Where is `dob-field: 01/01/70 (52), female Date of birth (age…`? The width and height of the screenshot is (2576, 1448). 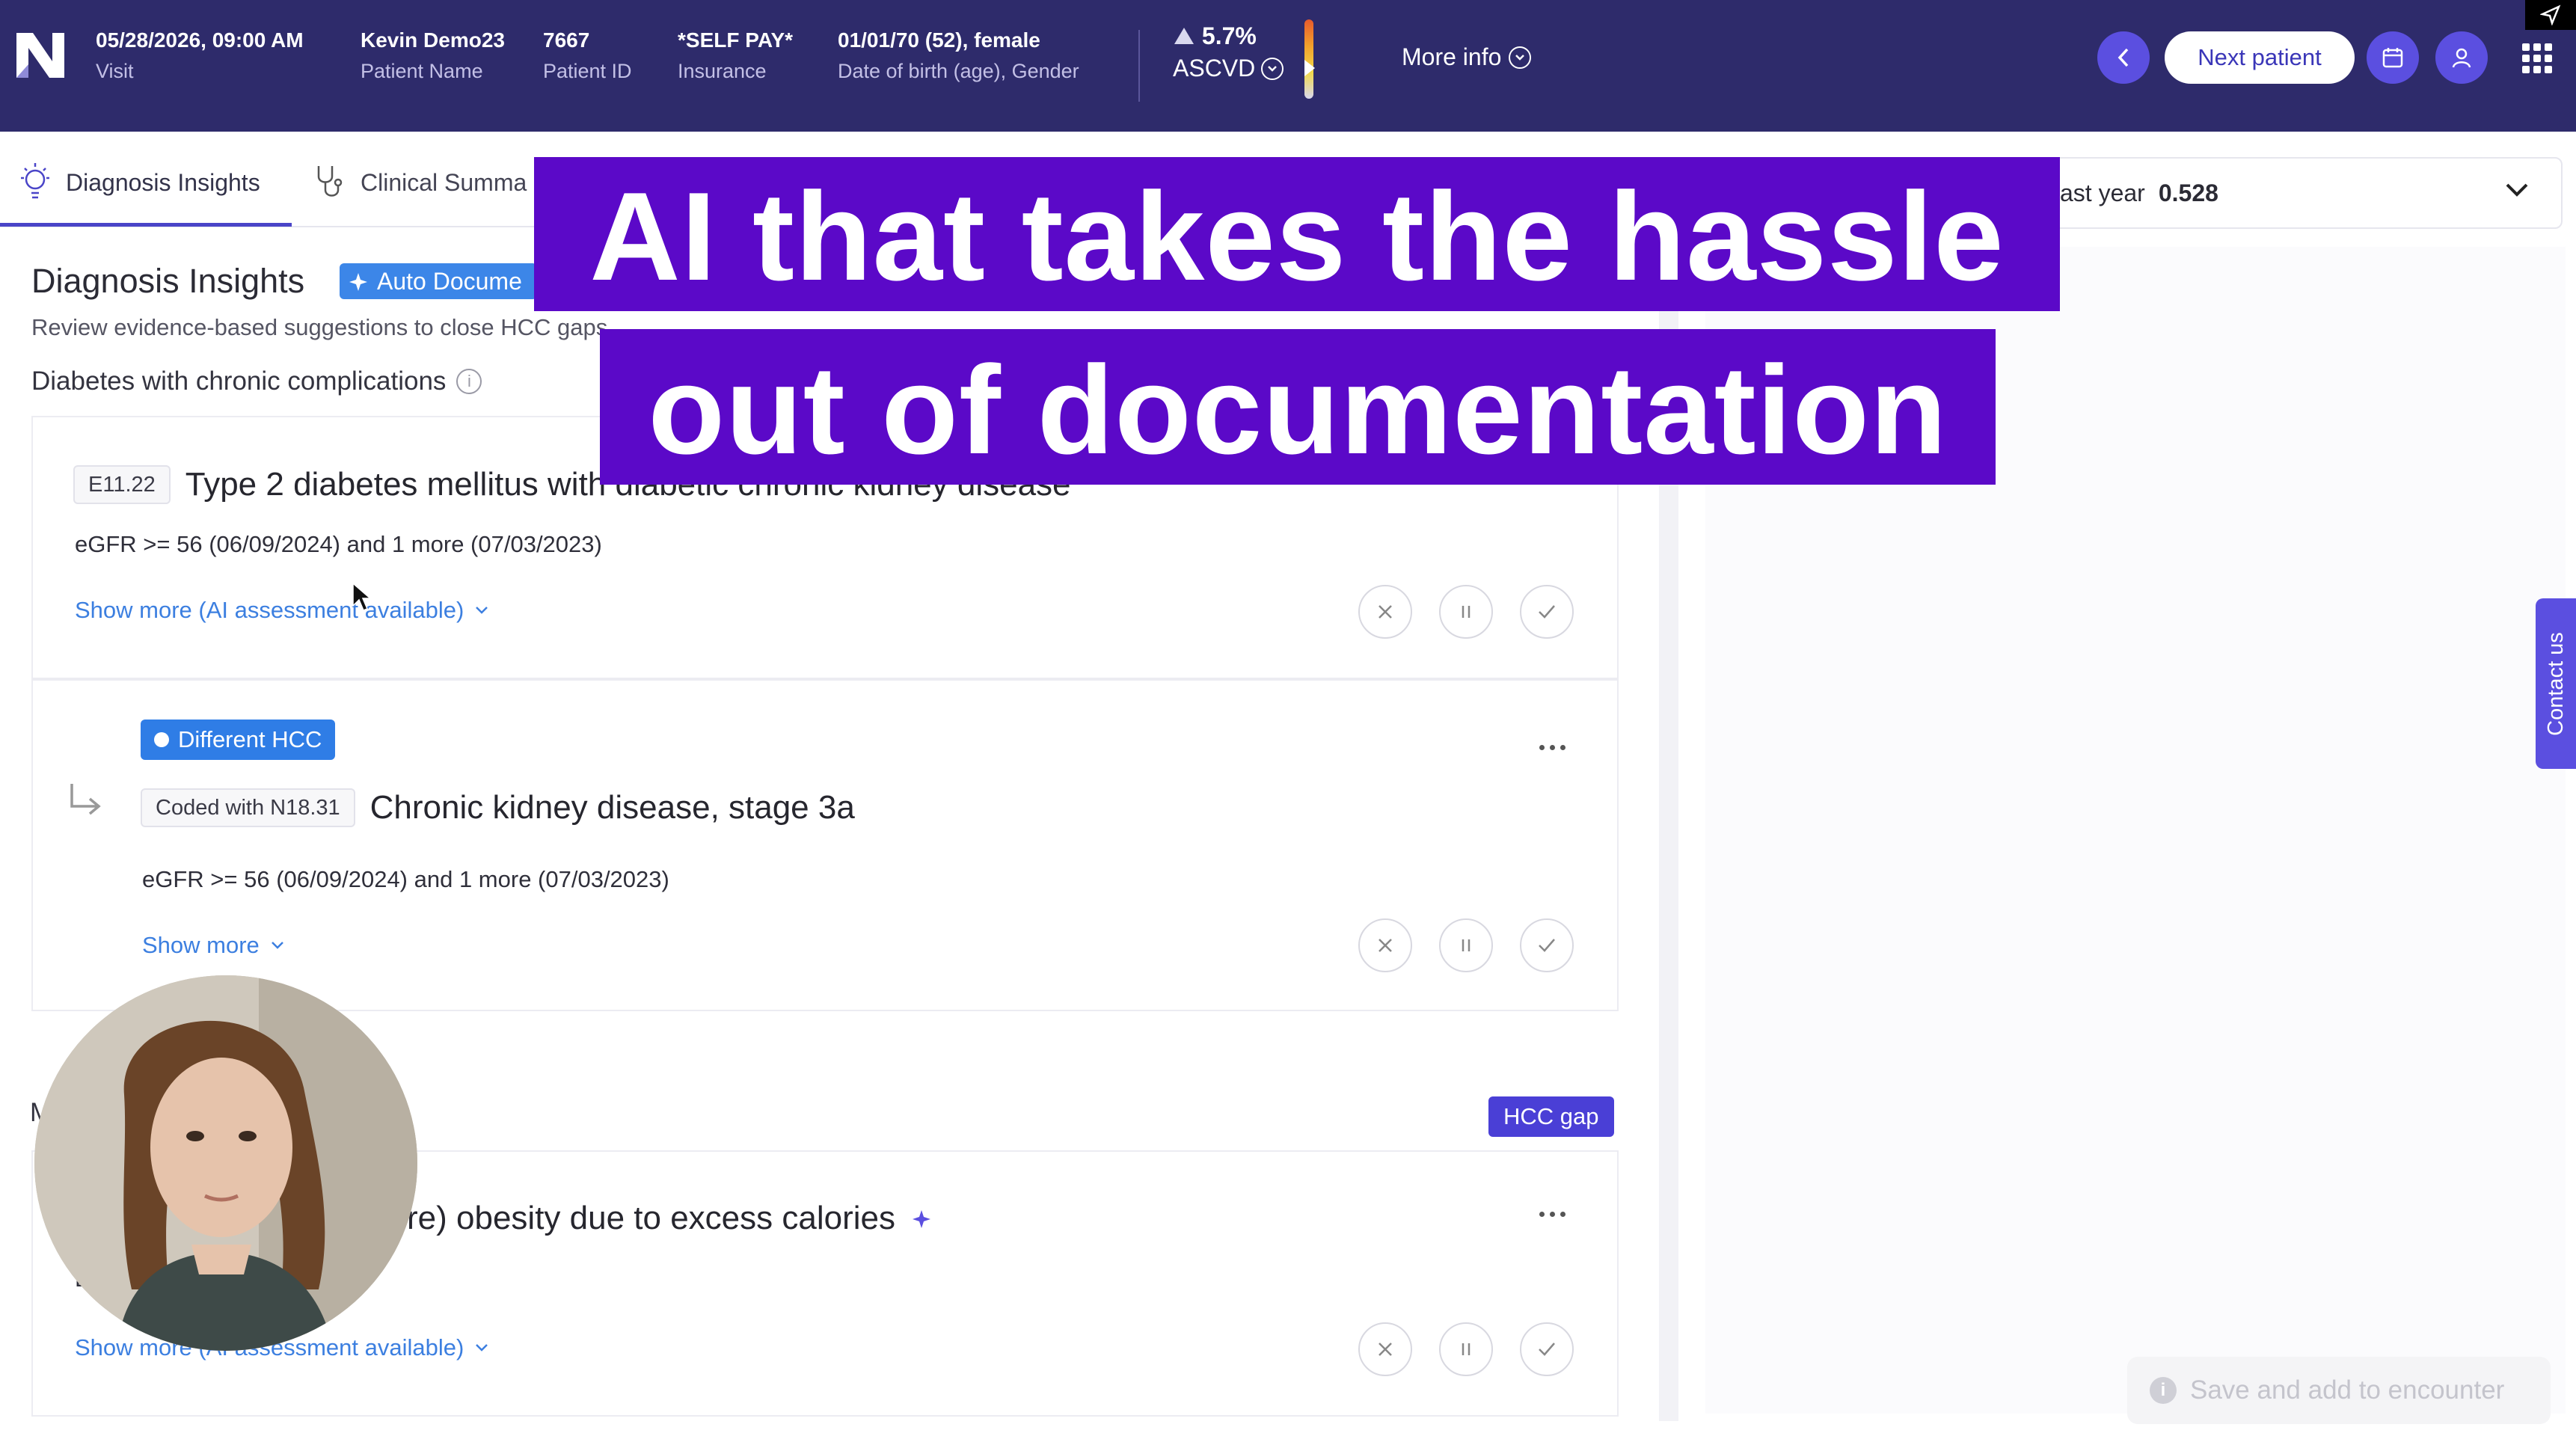
dob-field: 01/01/70 (52), female Date of birth (age… is located at coordinates (958, 55).